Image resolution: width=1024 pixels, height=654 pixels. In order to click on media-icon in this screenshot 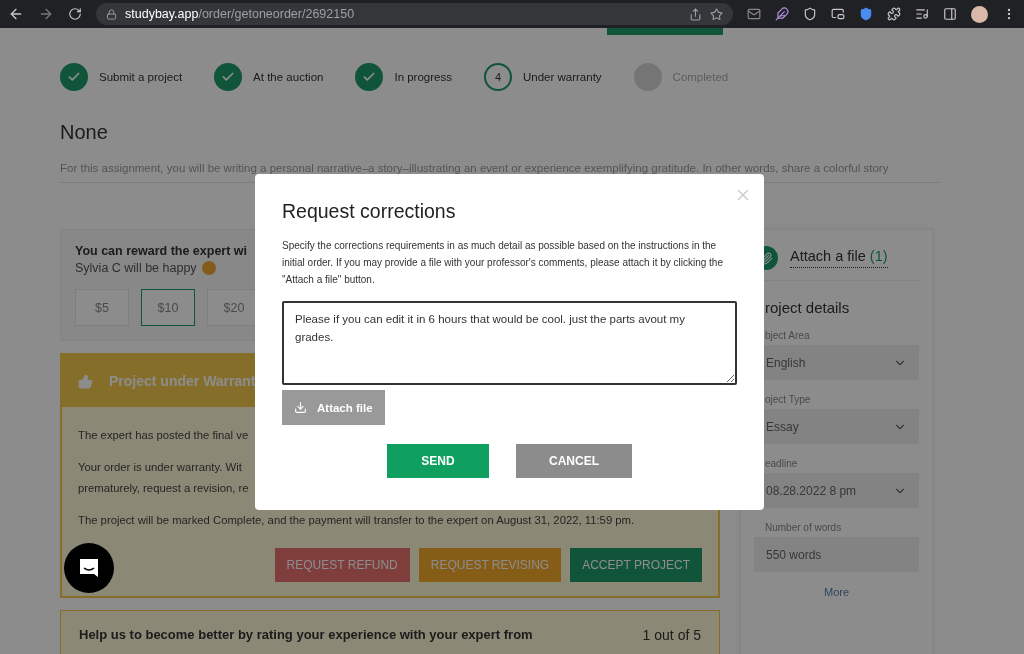, I will do `click(922, 14)`.